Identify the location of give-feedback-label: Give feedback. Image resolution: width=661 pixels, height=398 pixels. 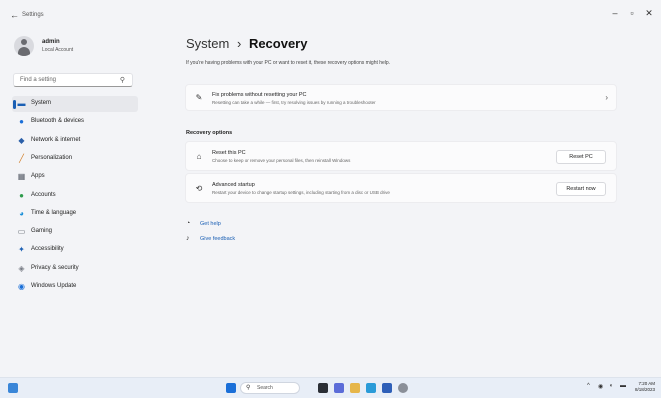
(218, 239).